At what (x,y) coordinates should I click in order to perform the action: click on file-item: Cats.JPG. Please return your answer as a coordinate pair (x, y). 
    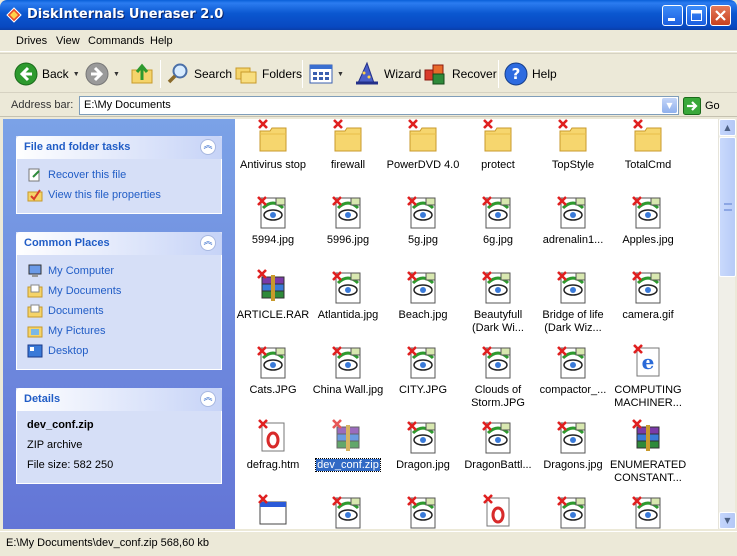
    Looking at the image, I should click on (273, 370).